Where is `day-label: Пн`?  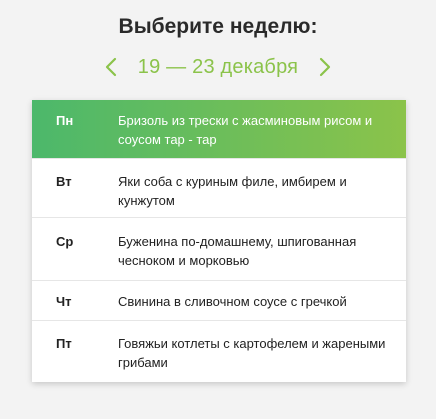 day-label: Пн is located at coordinates (65, 120).